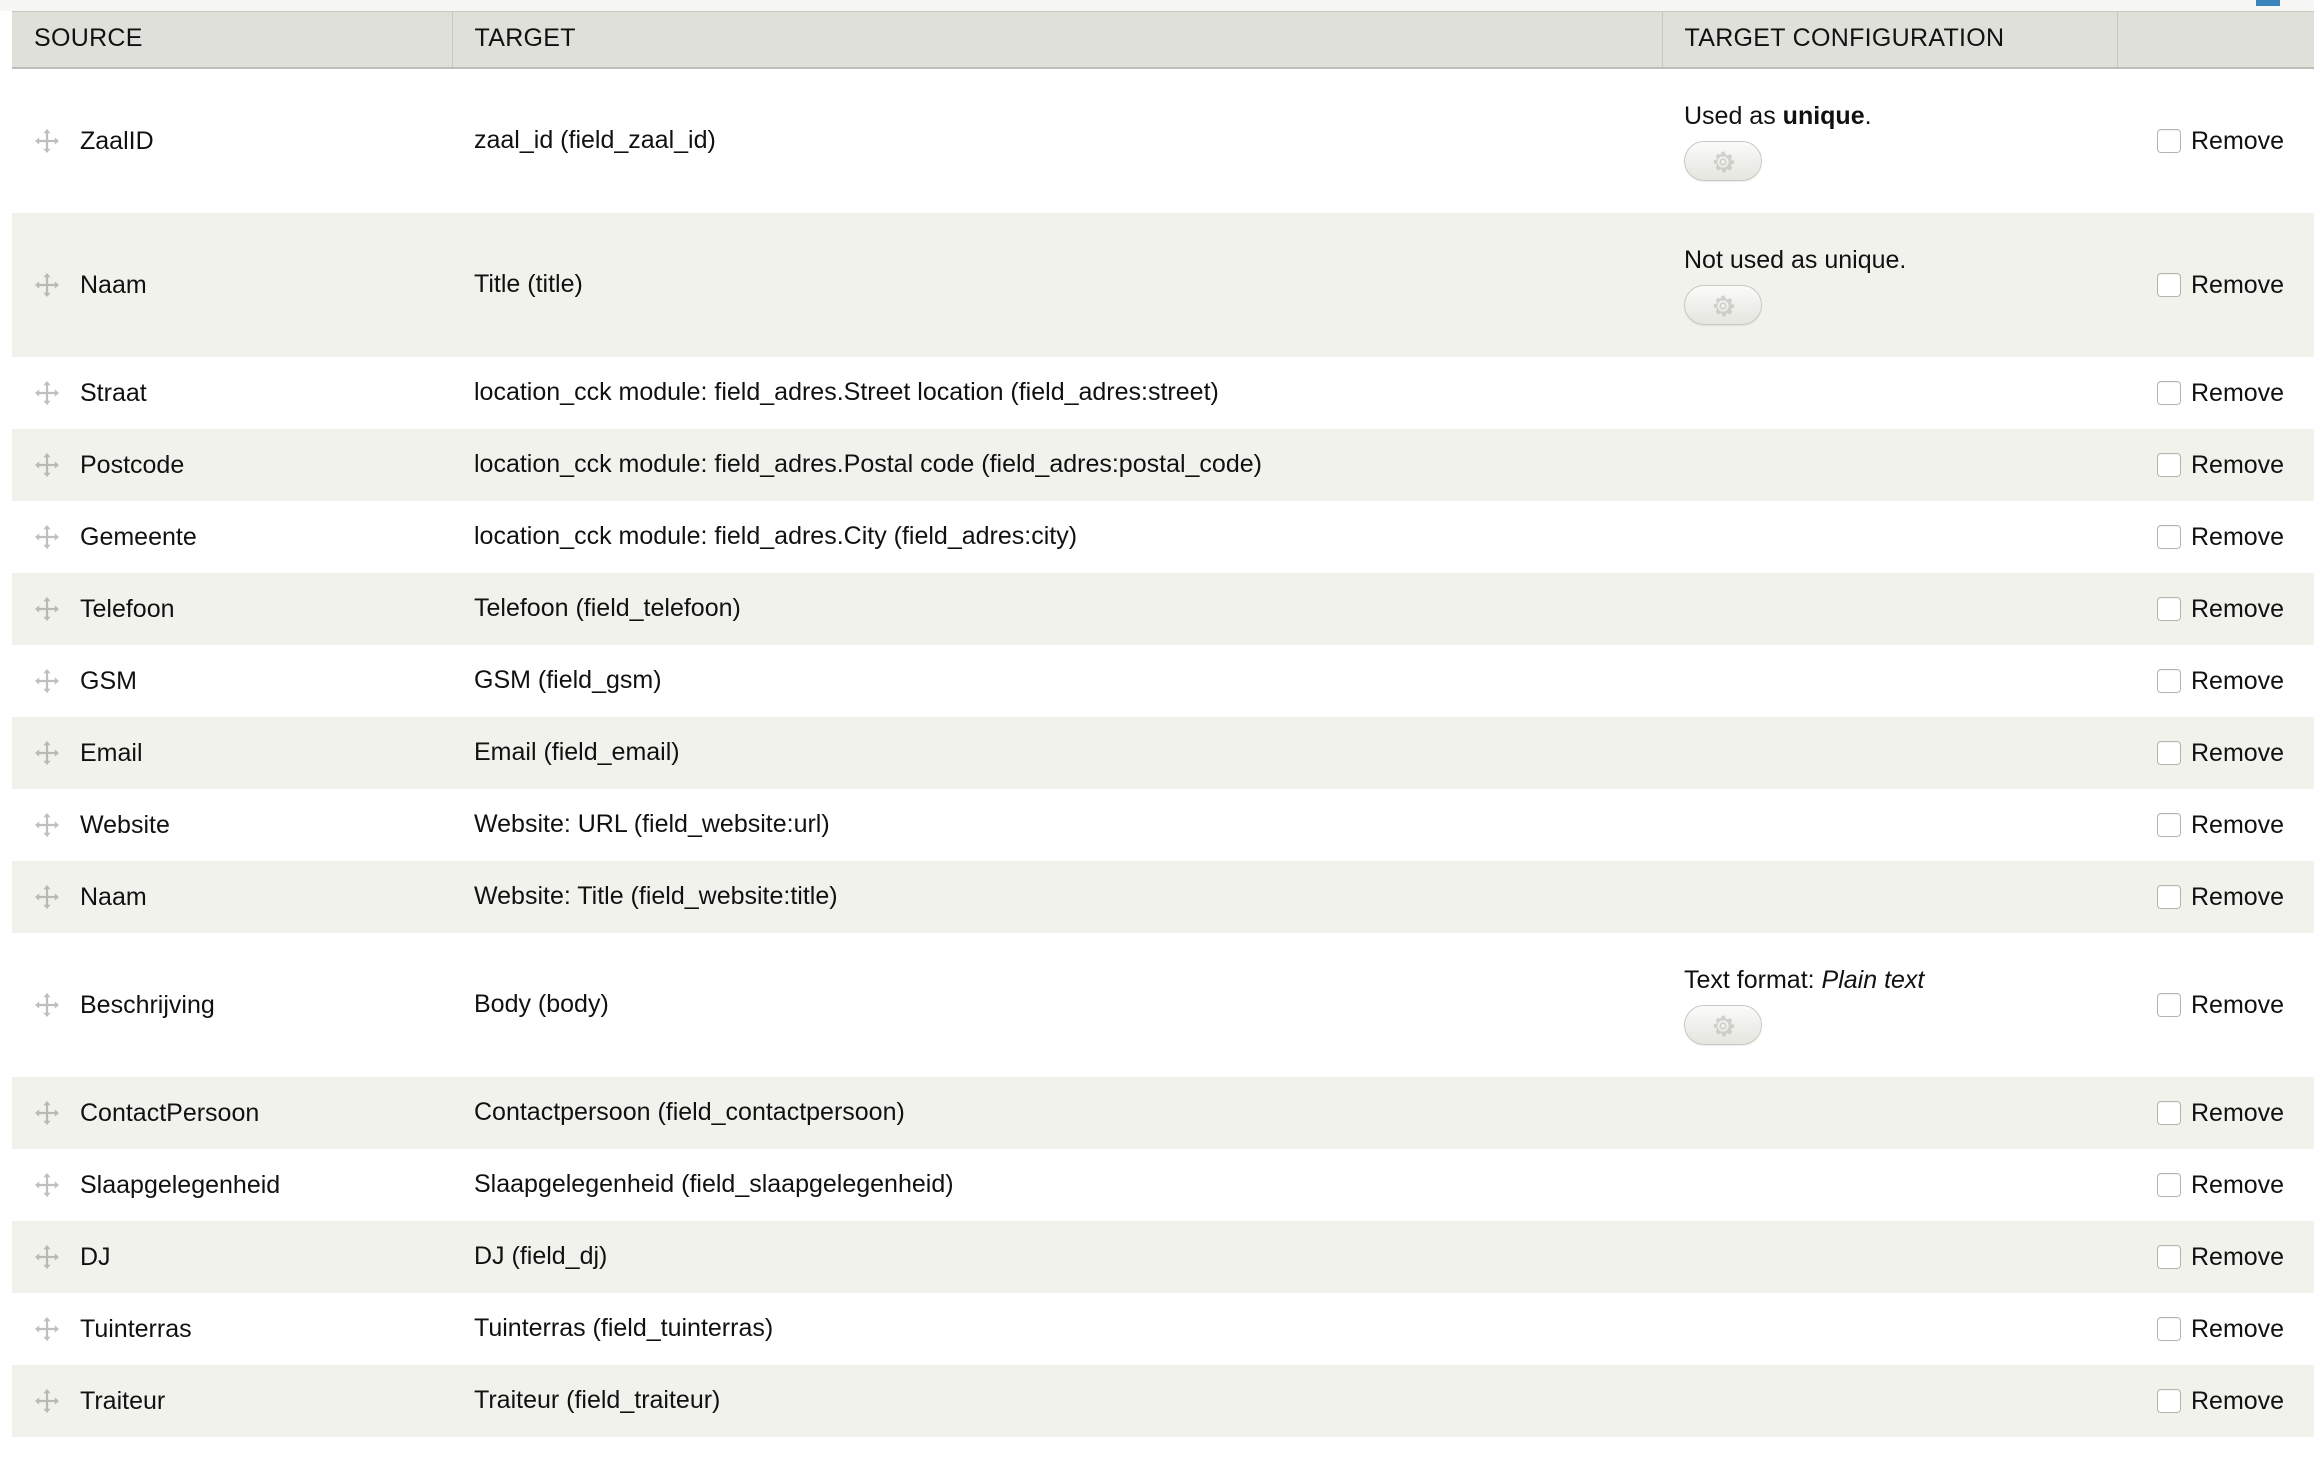 The image size is (2314, 1484). What do you see at coordinates (1733, 116) in the screenshot?
I see `config-note-prefix: Used as` at bounding box center [1733, 116].